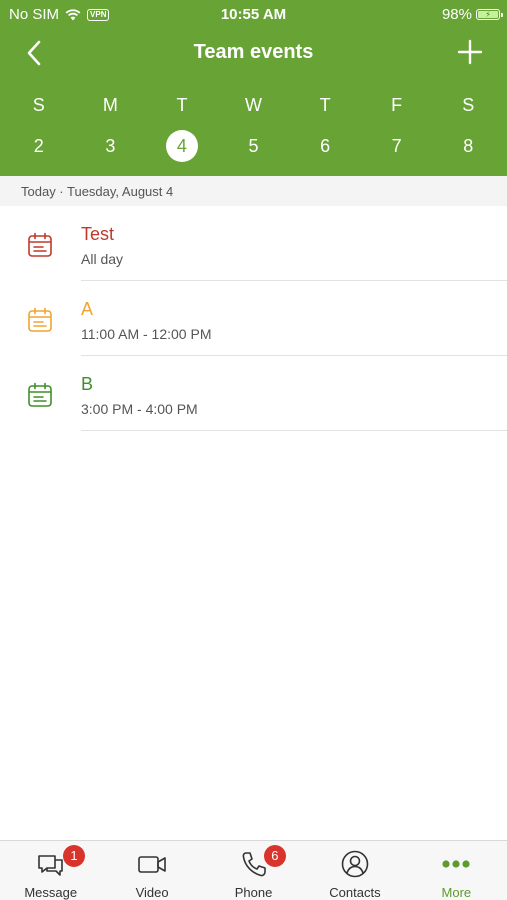  I want to click on date-cell: 6, so click(325, 146).